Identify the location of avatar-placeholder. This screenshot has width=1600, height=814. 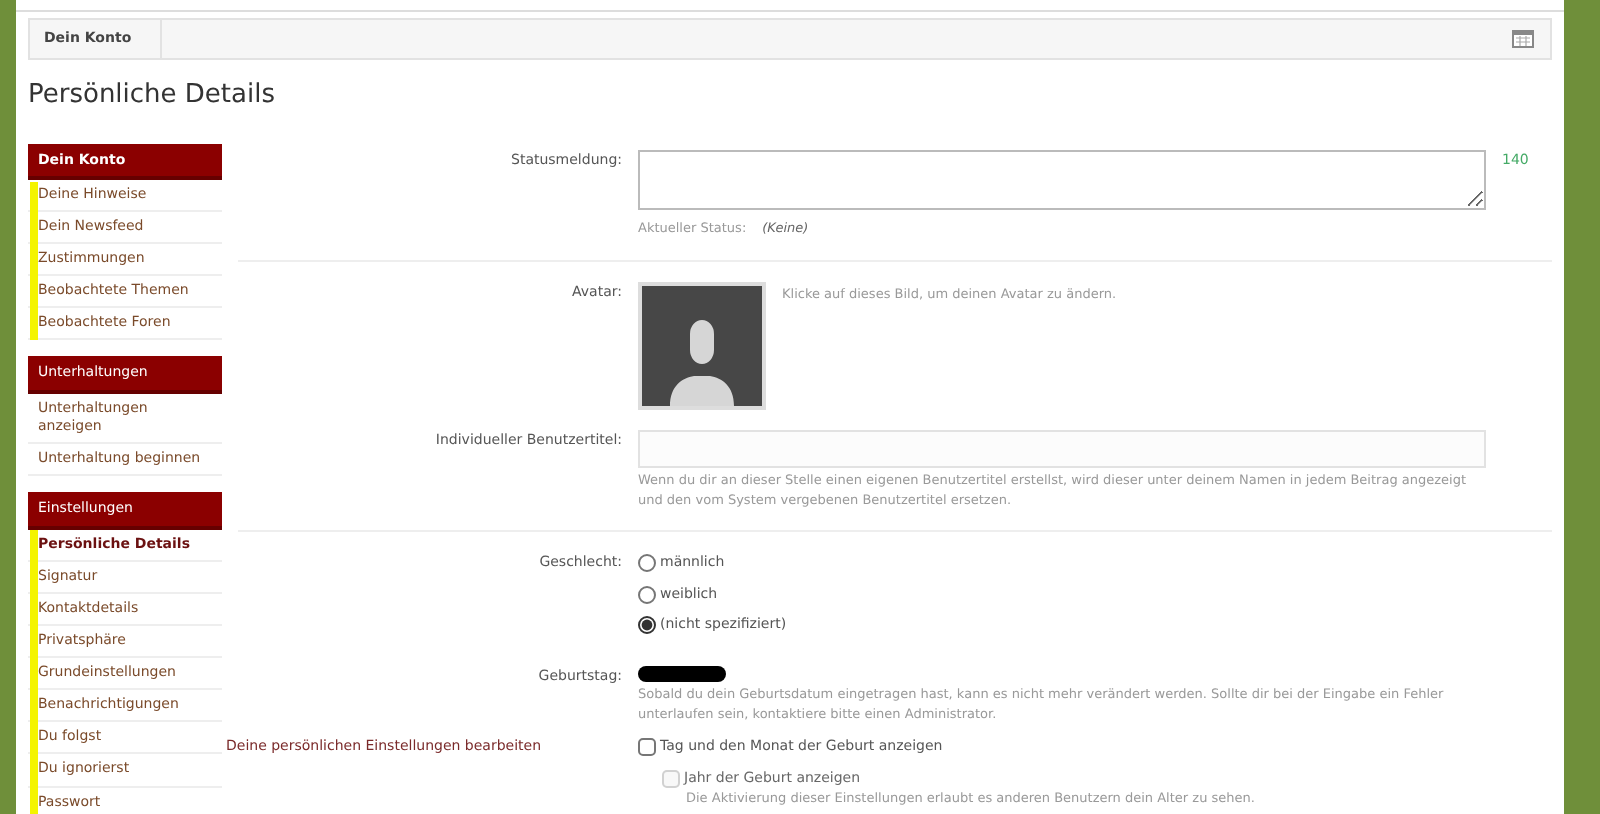
(702, 345).